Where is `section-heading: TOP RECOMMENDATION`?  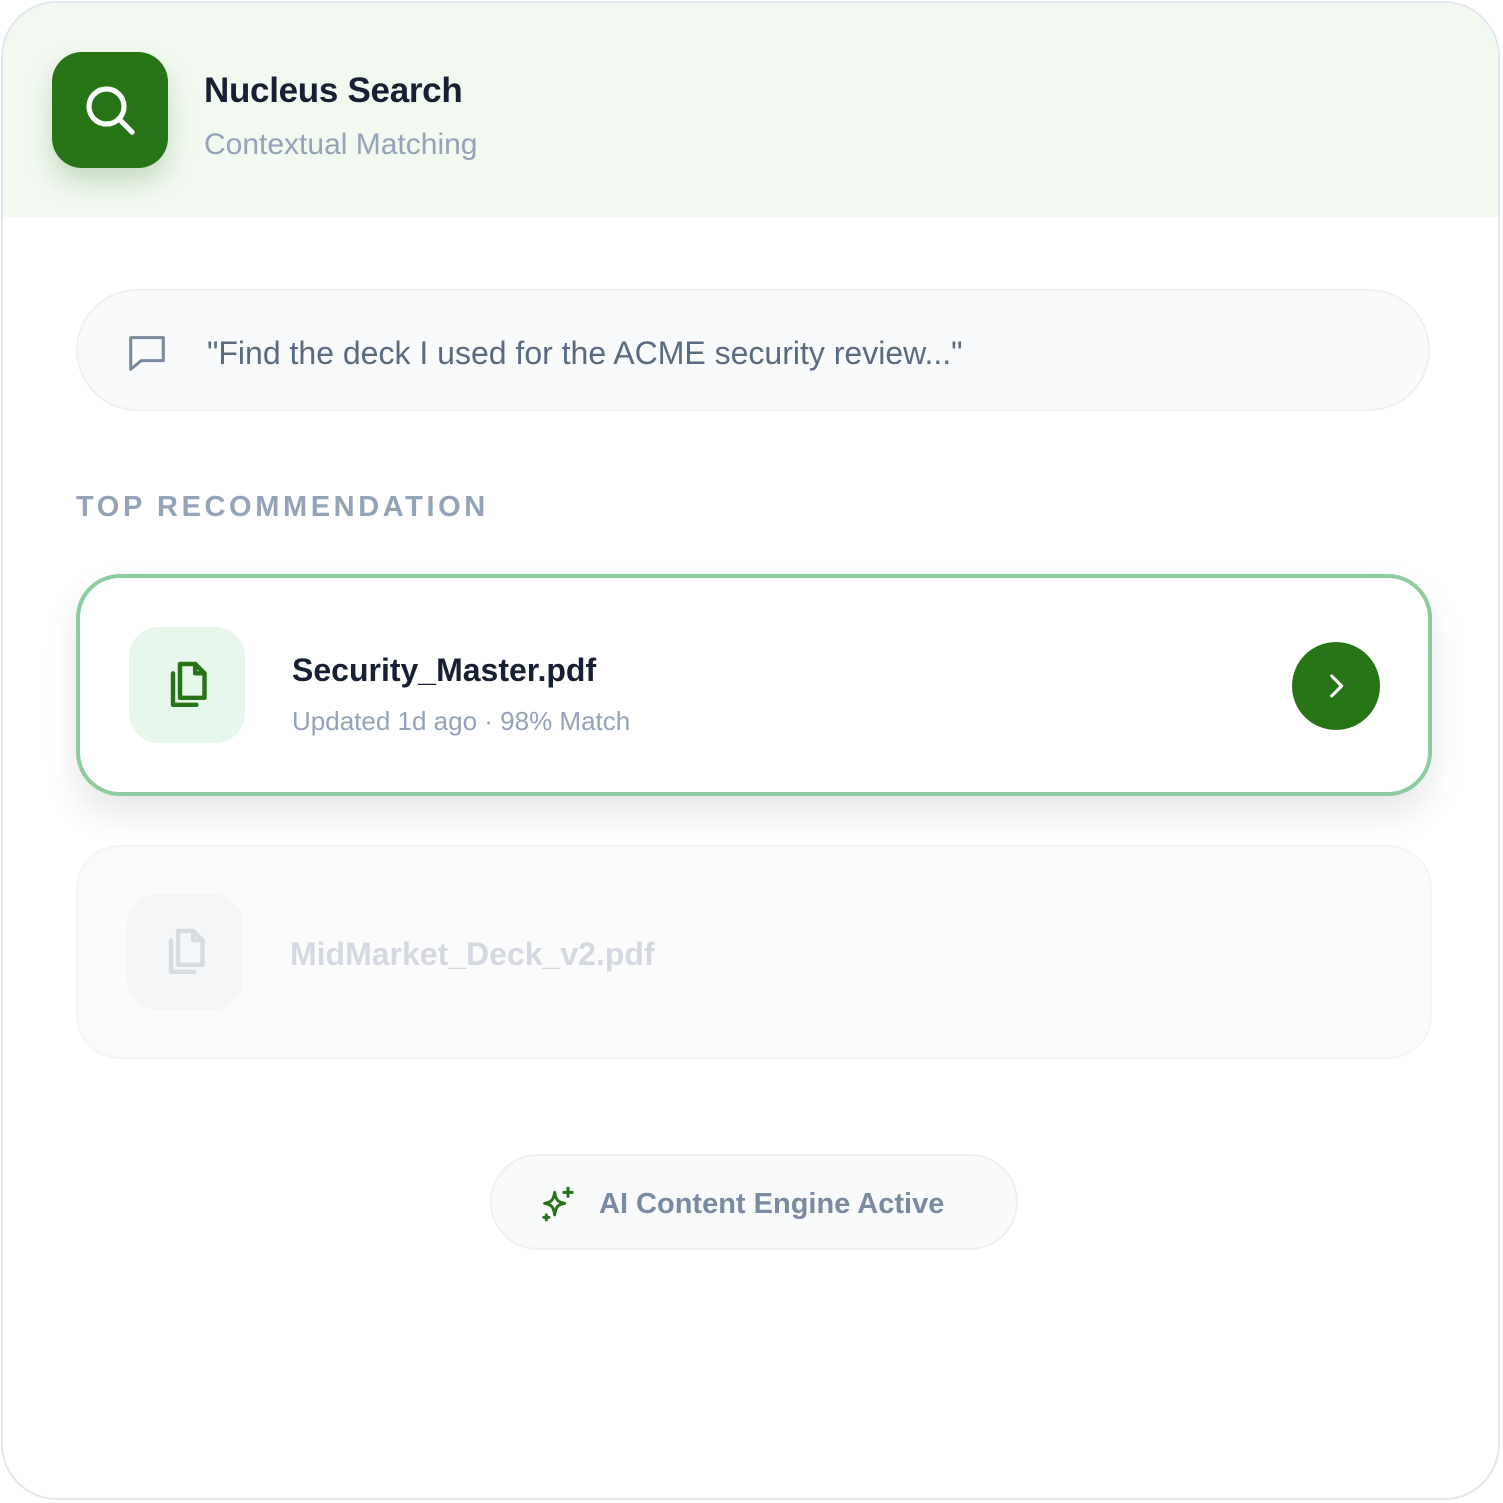
section-heading: TOP RECOMMENDATION is located at coordinates (282, 507).